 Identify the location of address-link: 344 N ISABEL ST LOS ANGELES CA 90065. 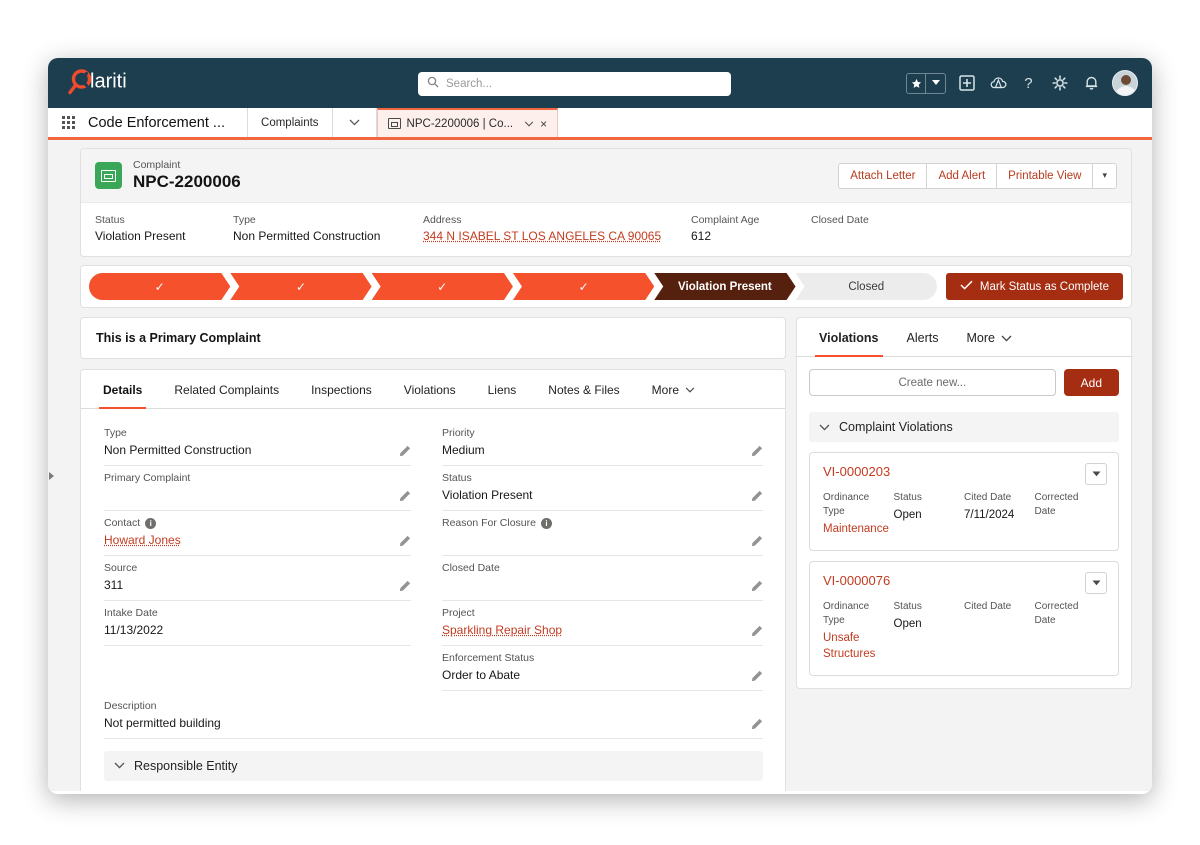
(548, 236).